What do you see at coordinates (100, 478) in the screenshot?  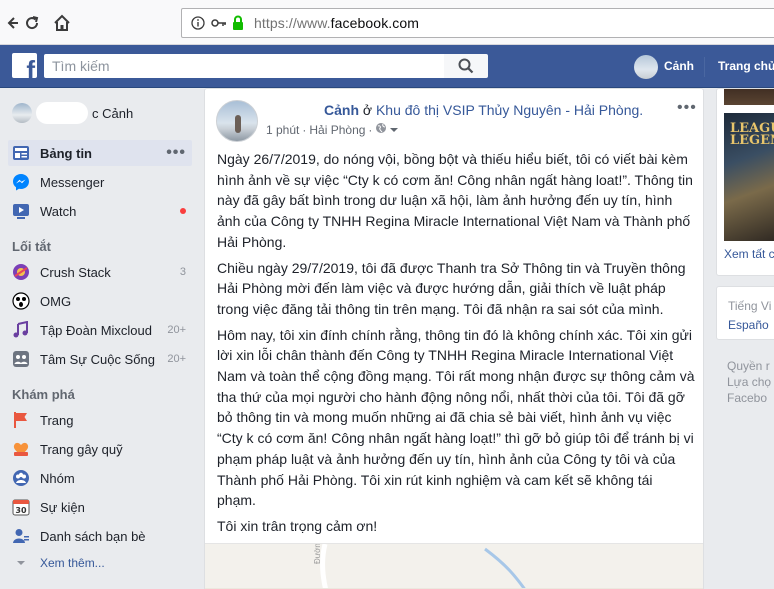 I see `sidebar-item-groups: Nhóm` at bounding box center [100, 478].